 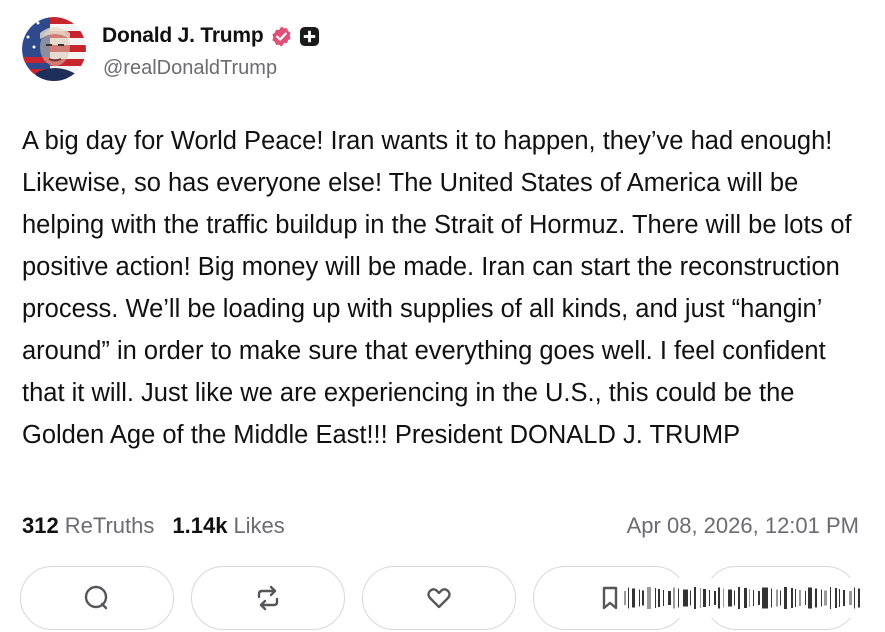 I want to click on likes-stat: 1.14k Likes, so click(x=228, y=526).